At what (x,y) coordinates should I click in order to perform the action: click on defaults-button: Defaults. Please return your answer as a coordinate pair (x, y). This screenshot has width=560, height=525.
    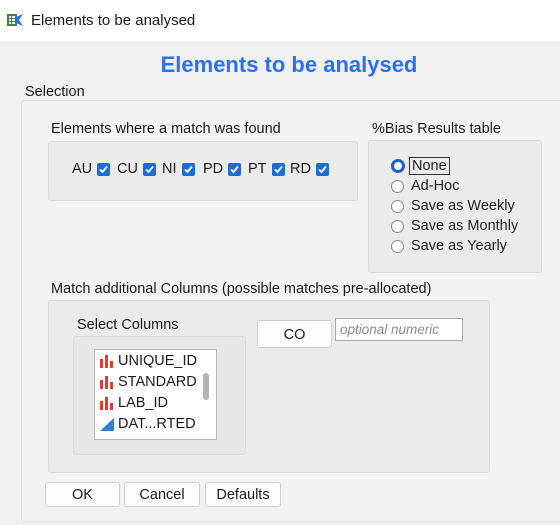
    Looking at the image, I should click on (243, 494).